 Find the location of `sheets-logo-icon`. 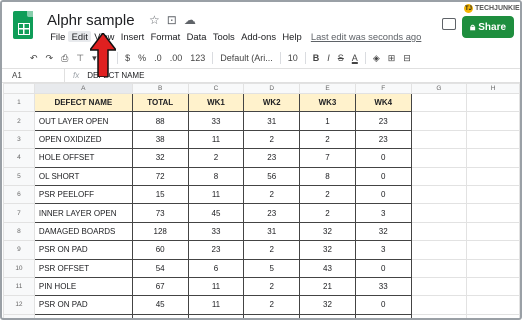

sheets-logo-icon is located at coordinates (23, 25).